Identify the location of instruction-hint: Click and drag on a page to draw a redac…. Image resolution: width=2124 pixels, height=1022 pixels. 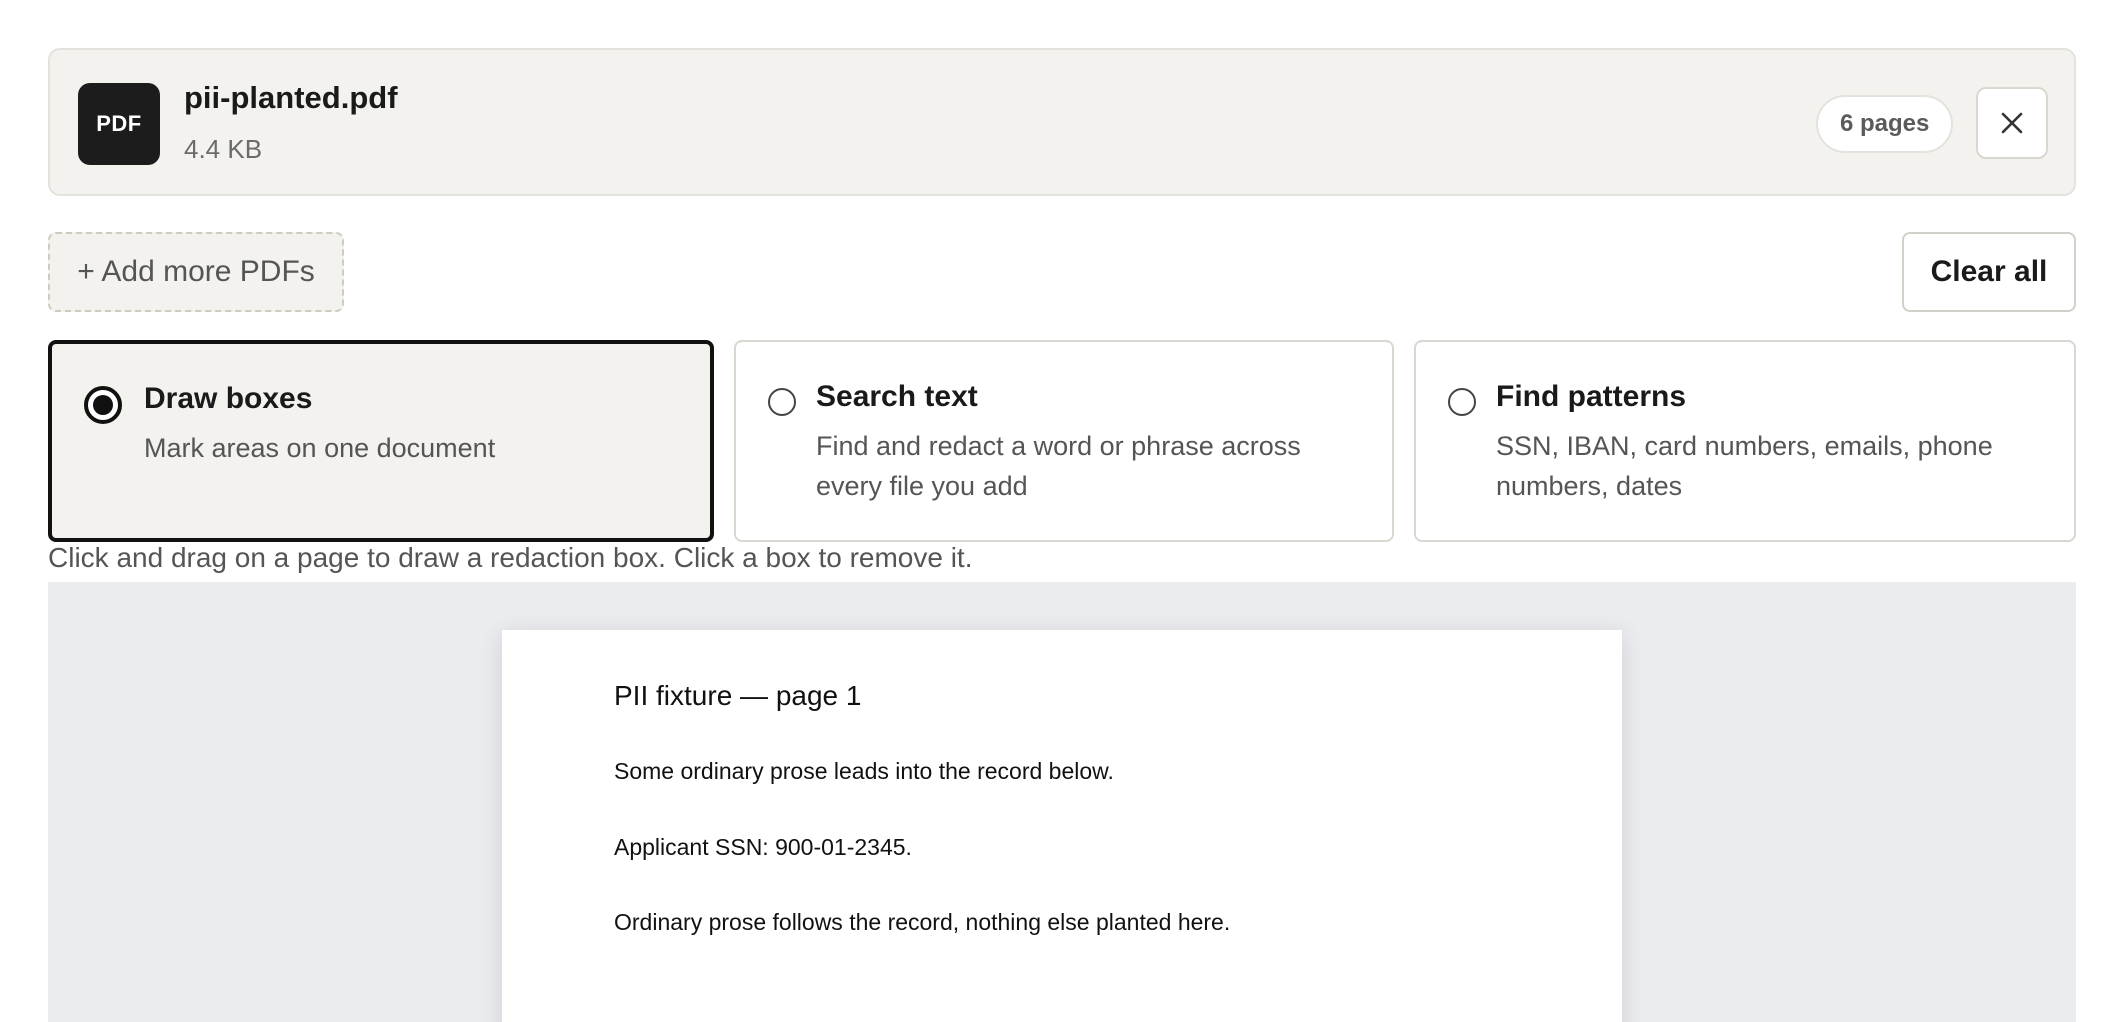
(510, 557).